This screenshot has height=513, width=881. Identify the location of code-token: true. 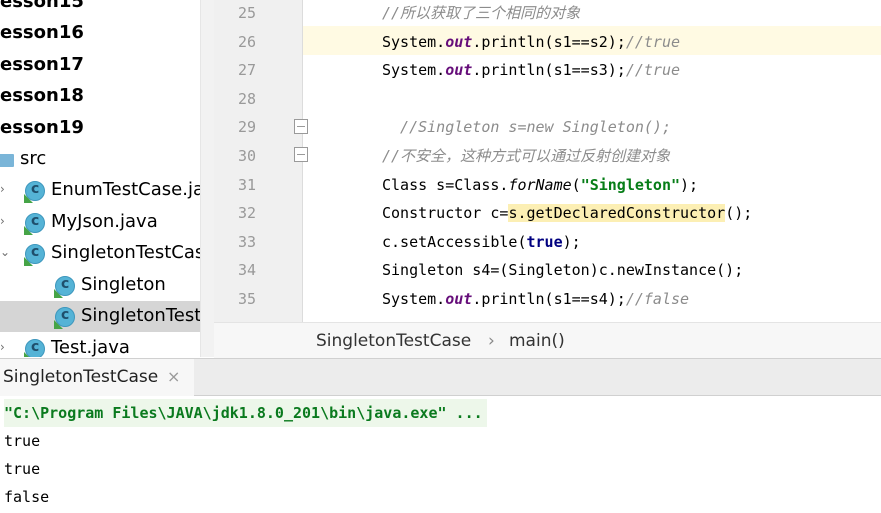
(544, 242).